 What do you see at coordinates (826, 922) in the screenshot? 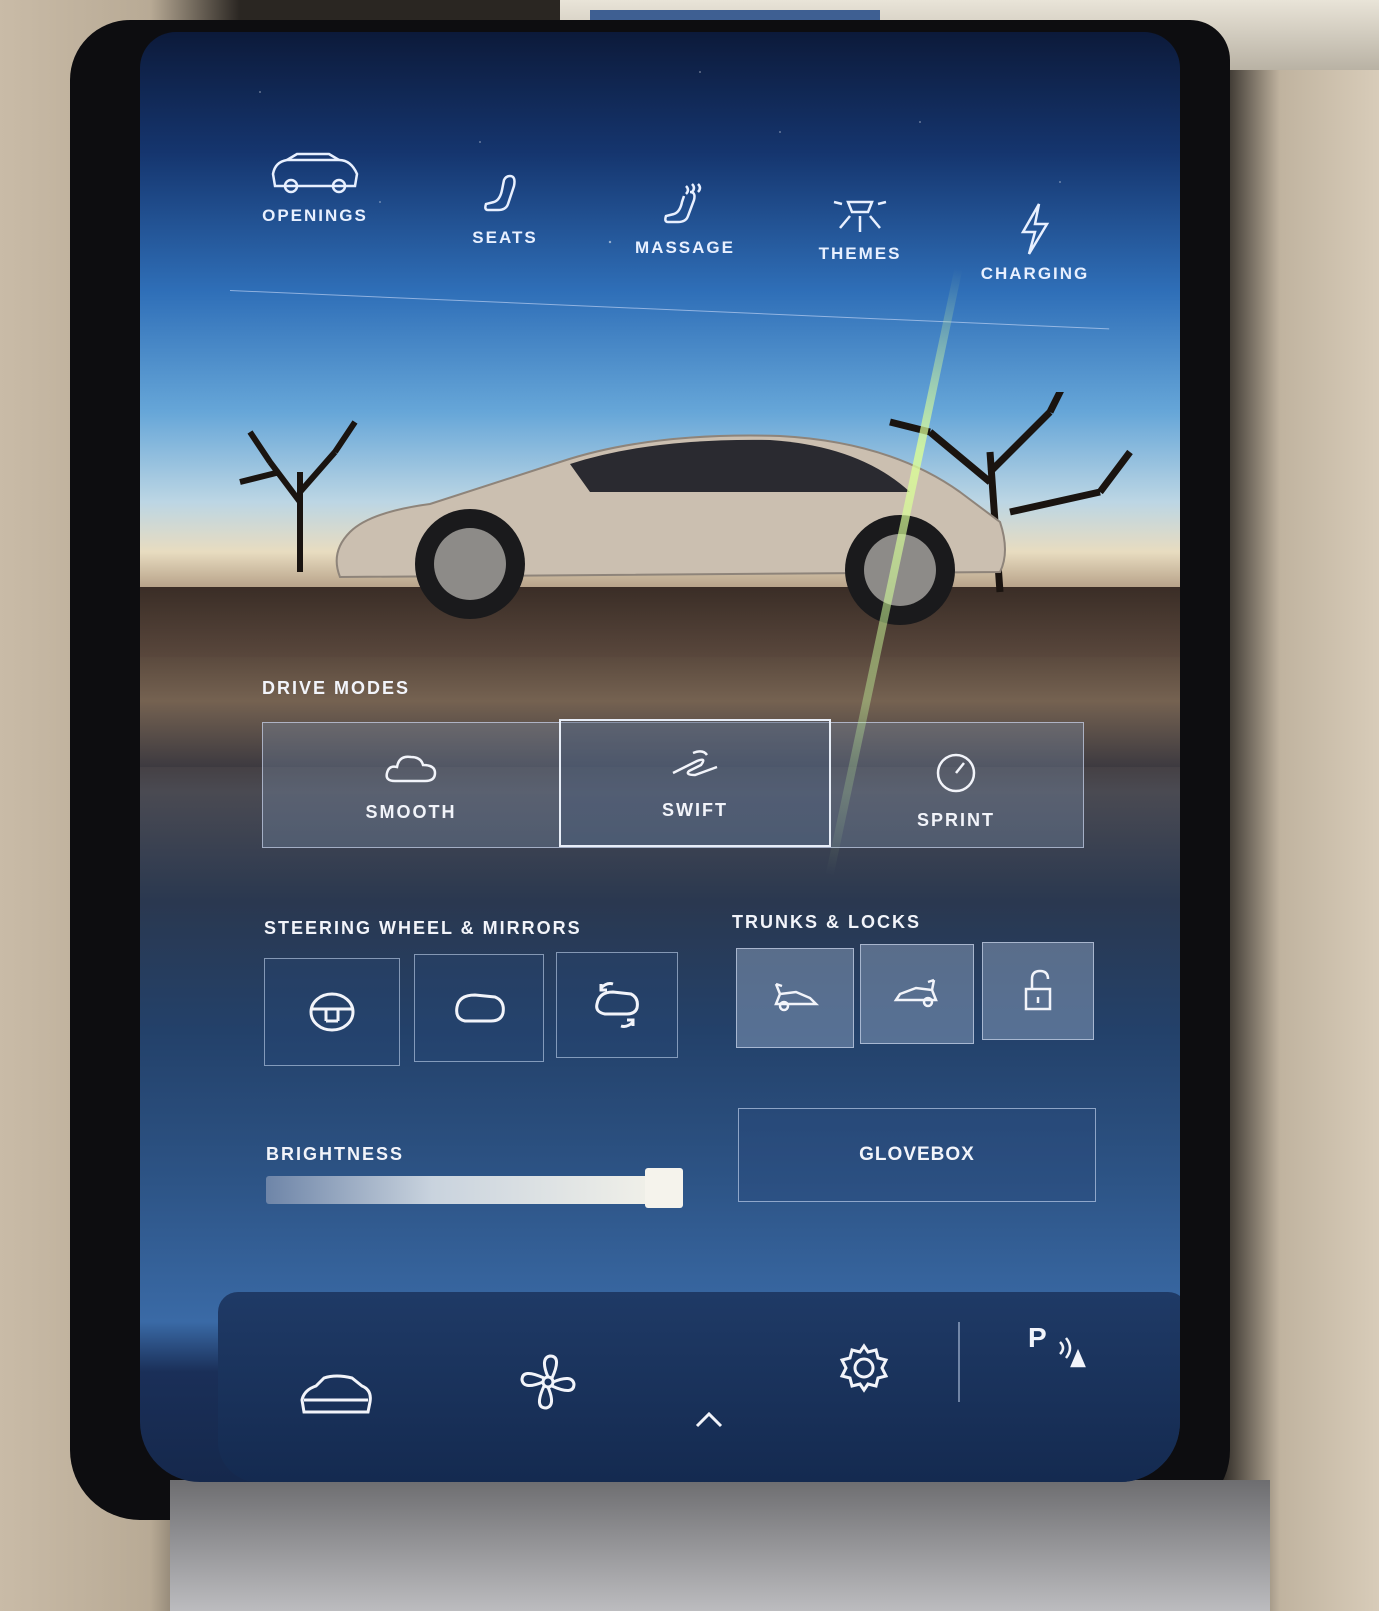
I see `trunks-title: TRUNKS & LOCKS` at bounding box center [826, 922].